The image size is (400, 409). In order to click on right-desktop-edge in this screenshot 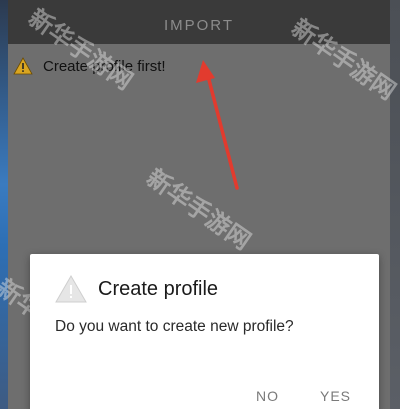, I will do `click(395, 204)`.